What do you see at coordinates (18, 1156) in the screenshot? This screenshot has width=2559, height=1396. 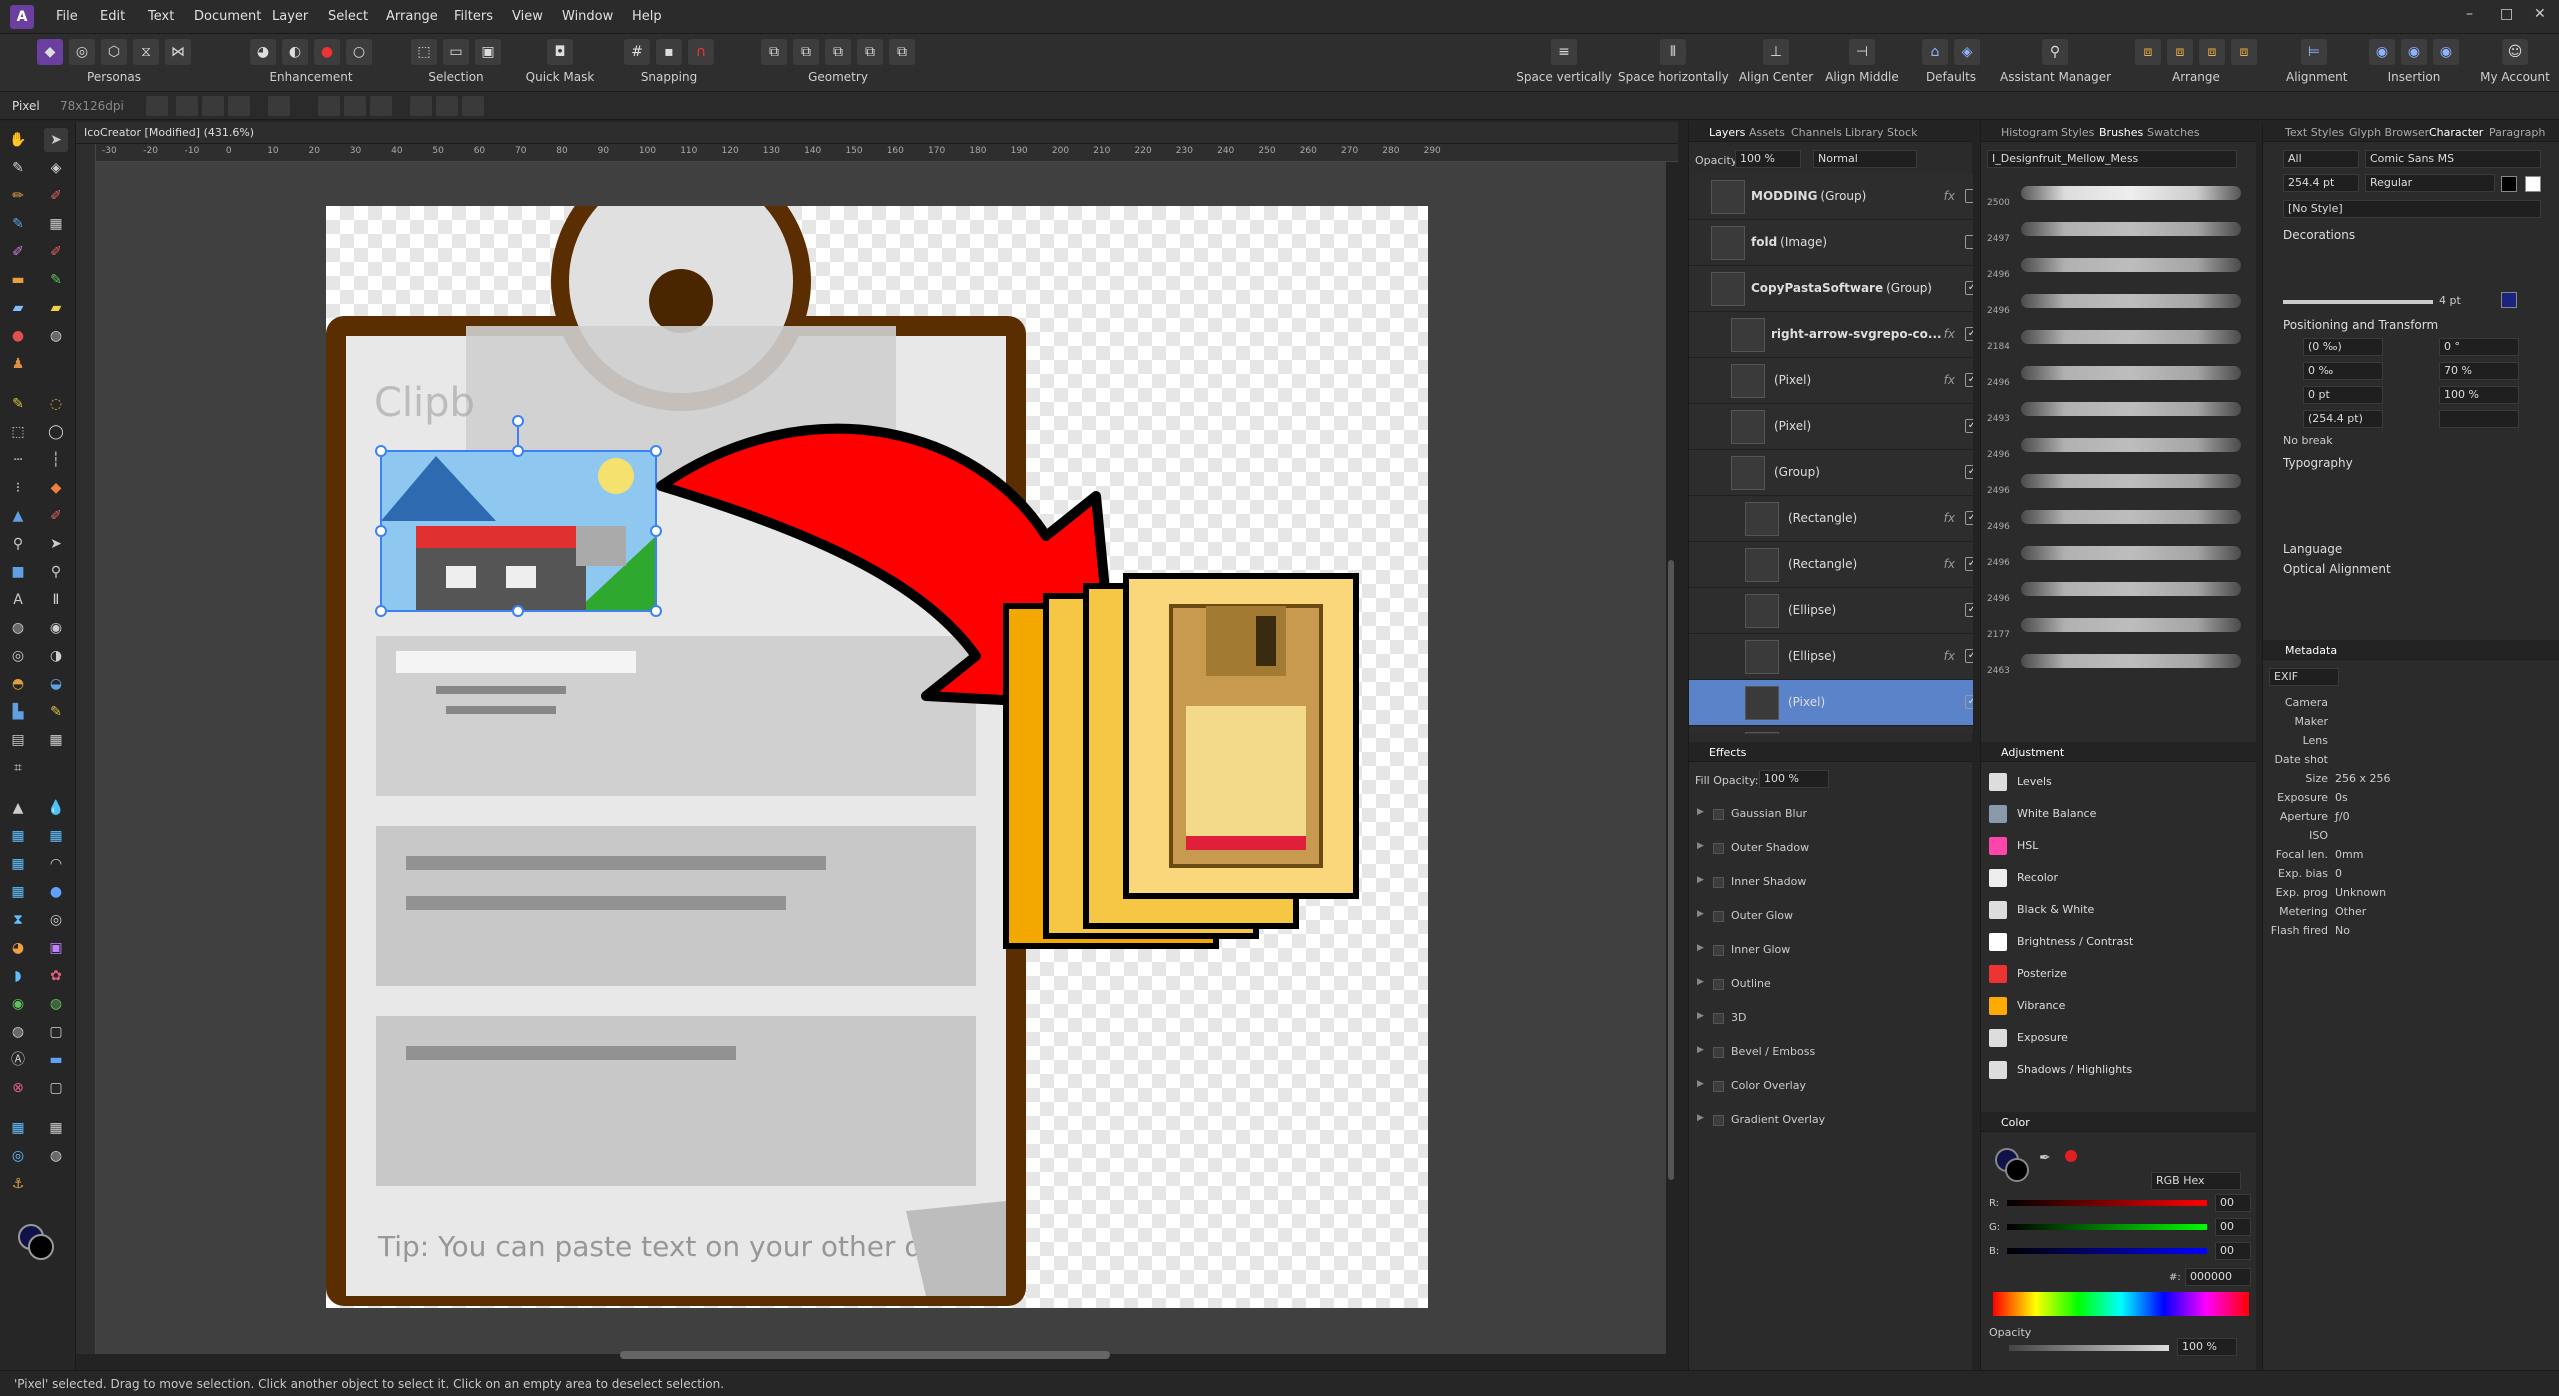 I see `view-icon: ◎` at bounding box center [18, 1156].